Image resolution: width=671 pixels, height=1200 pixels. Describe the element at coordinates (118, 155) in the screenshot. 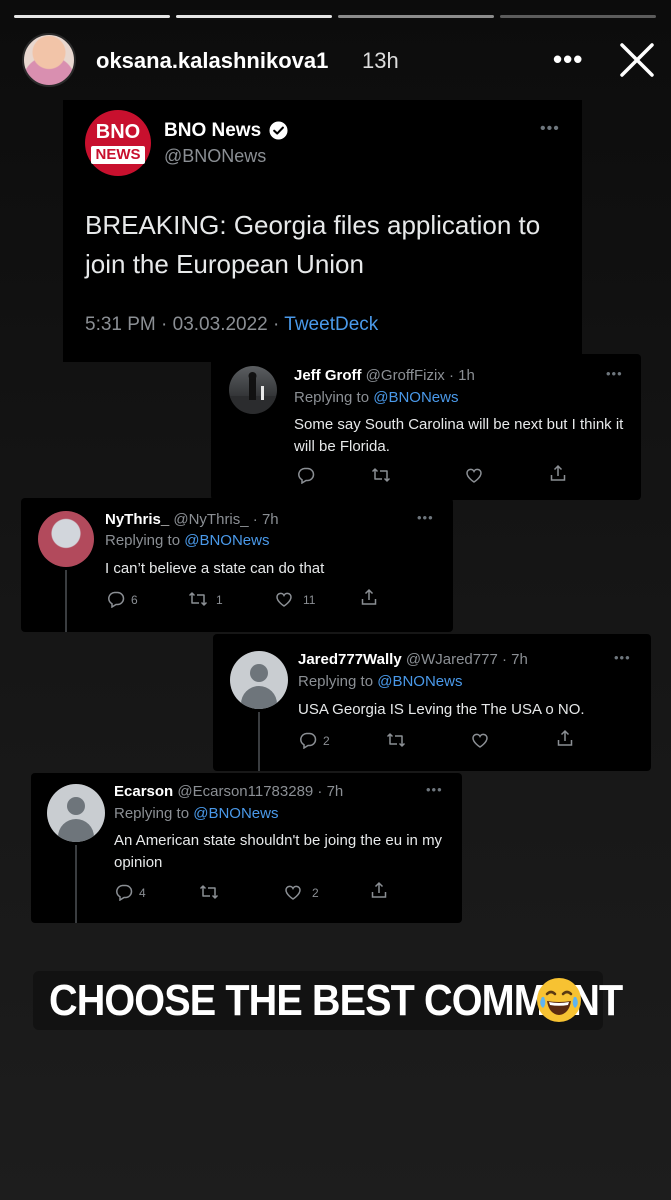

I see `logo-text-news: NEWS` at that location.